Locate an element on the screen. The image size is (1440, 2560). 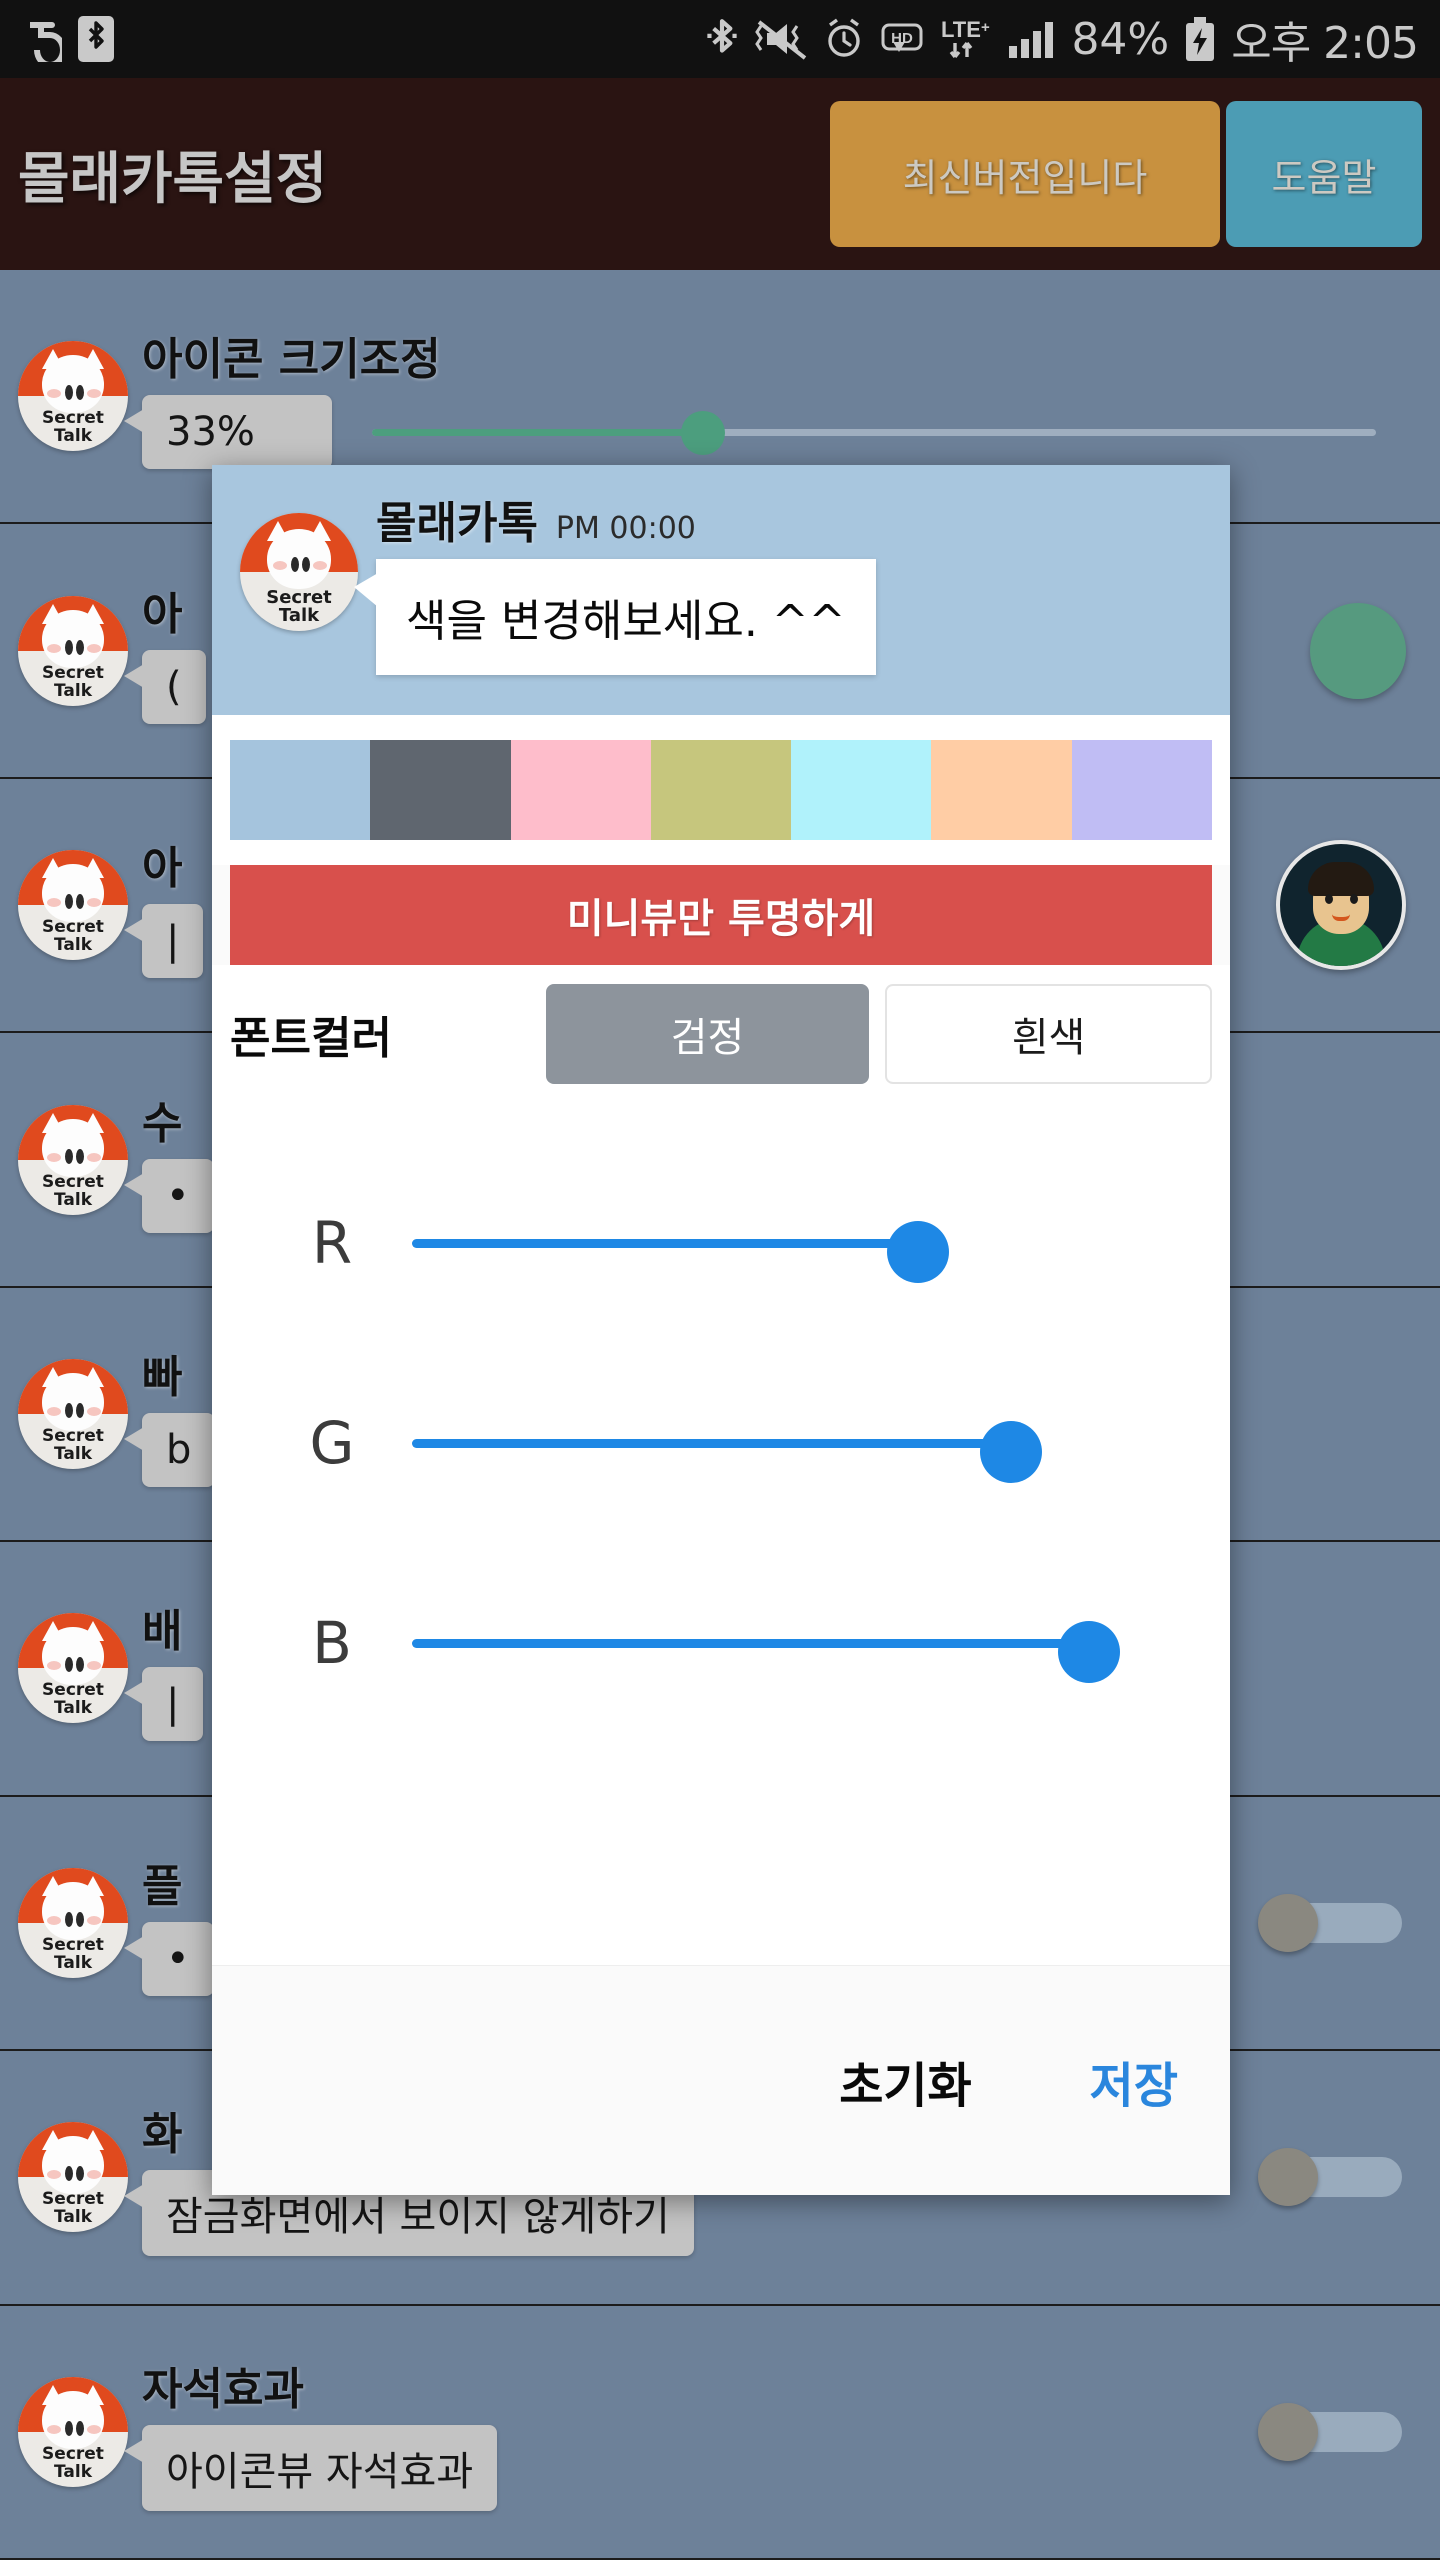
reset-button: 초기화 is located at coordinates (905, 2081).